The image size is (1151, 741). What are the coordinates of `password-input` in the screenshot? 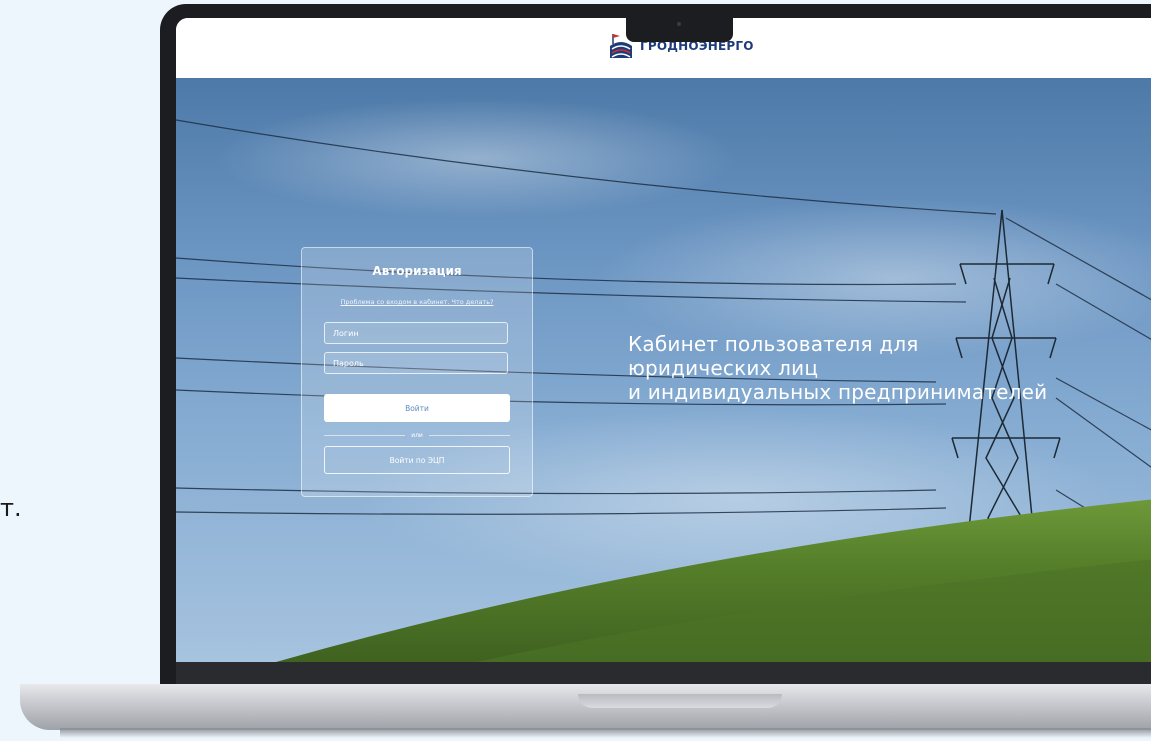 It's located at (416, 363).